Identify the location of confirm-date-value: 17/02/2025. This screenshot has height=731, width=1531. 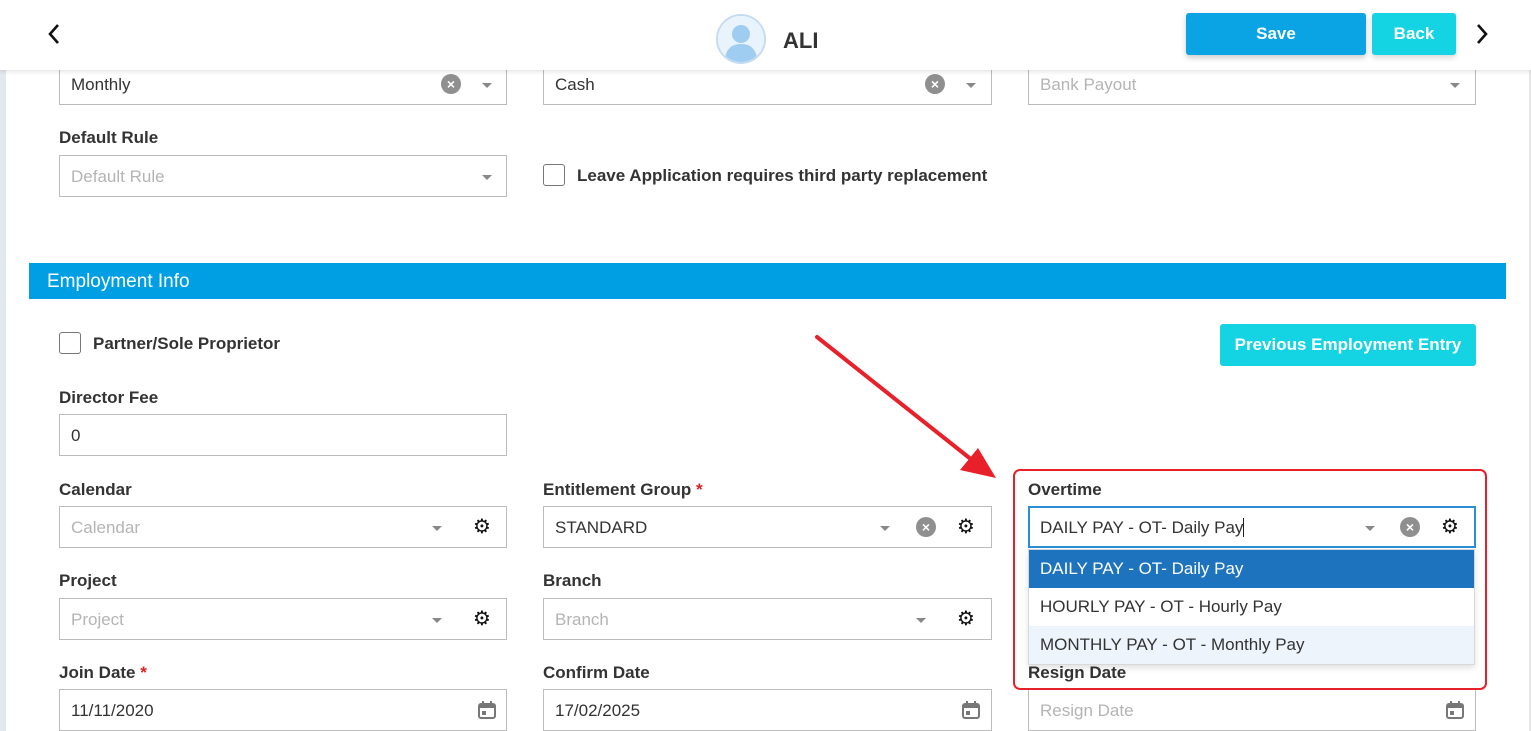
(598, 710).